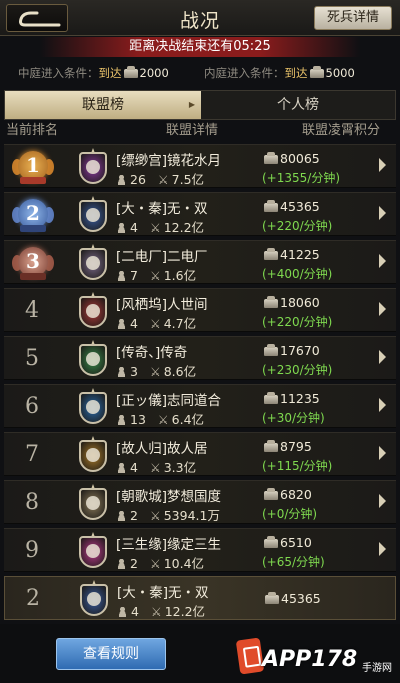 The image size is (400, 683). Describe the element at coordinates (200, 358) in the screenshot. I see `alliance-row: 5 [传奇、]传奇 3 ⚔ 8.6亿 17670 (+230/分钟)` at that location.